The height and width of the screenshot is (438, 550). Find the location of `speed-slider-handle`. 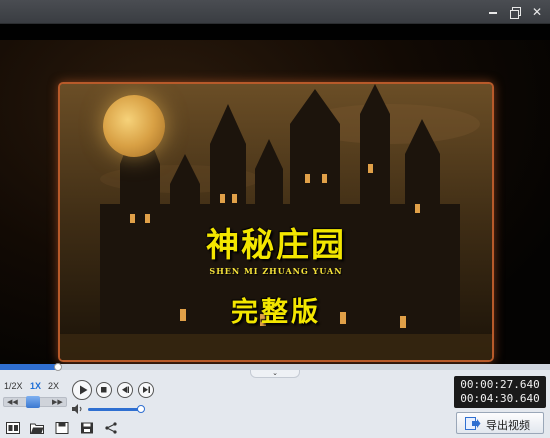

speed-slider-handle is located at coordinates (33, 402).